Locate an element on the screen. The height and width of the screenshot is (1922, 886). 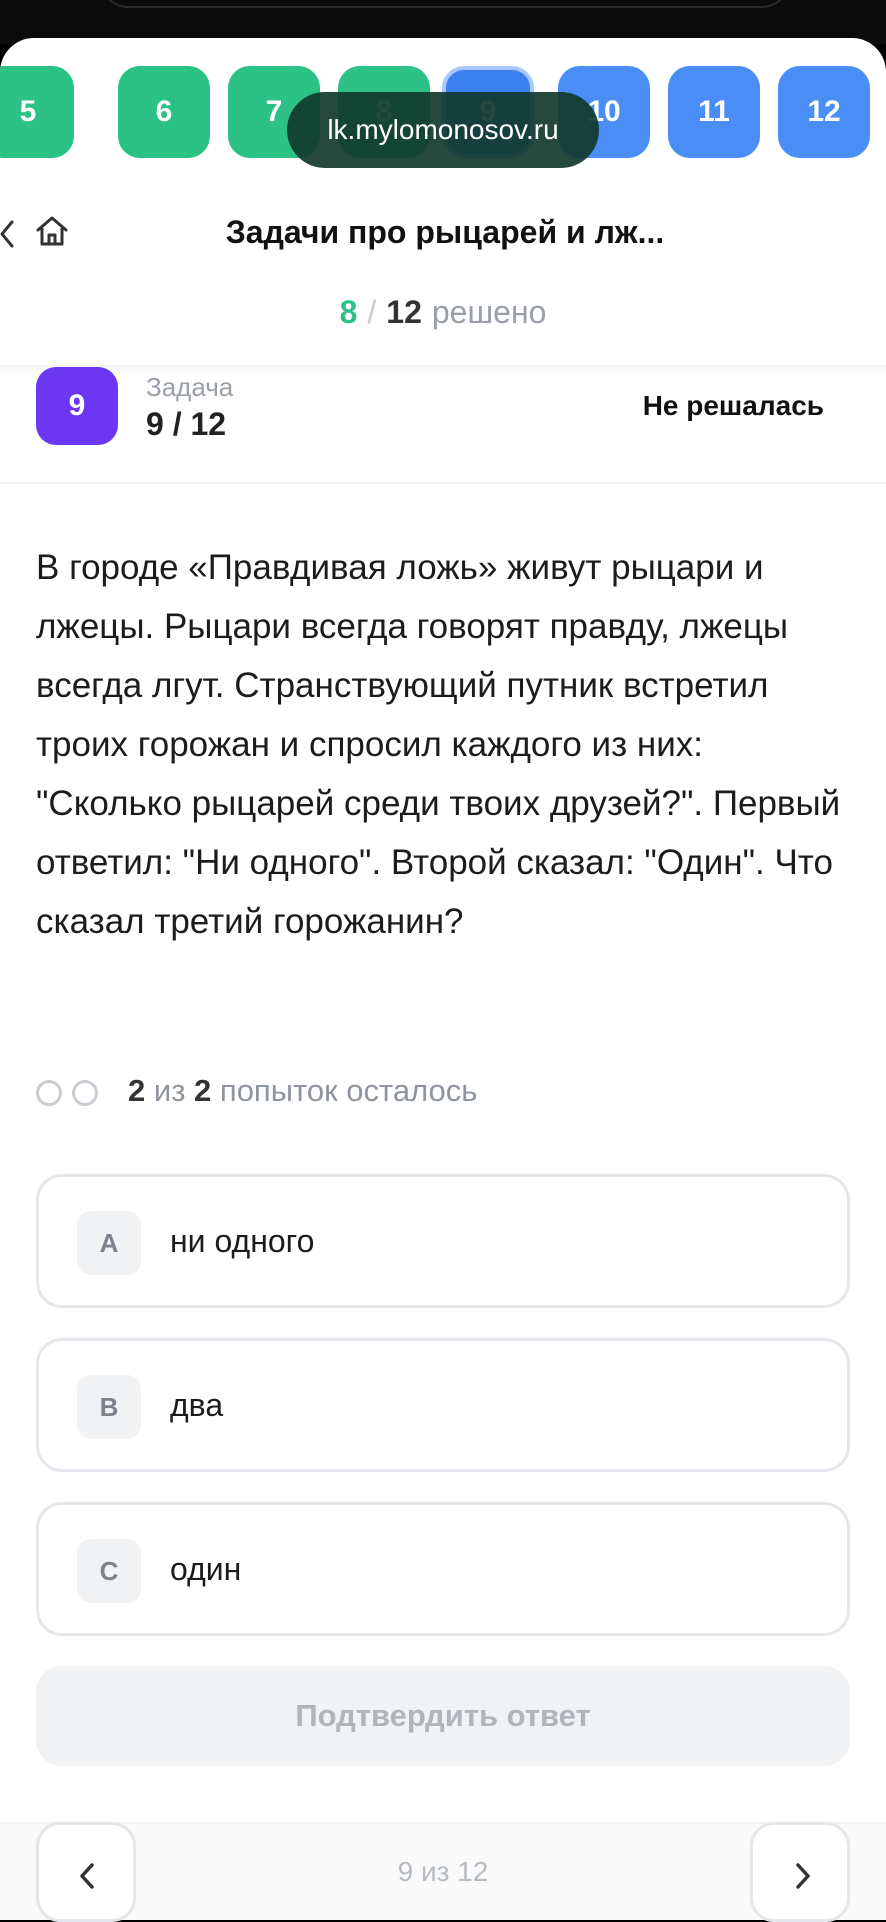
back-chevron-icon is located at coordinates (10, 234).